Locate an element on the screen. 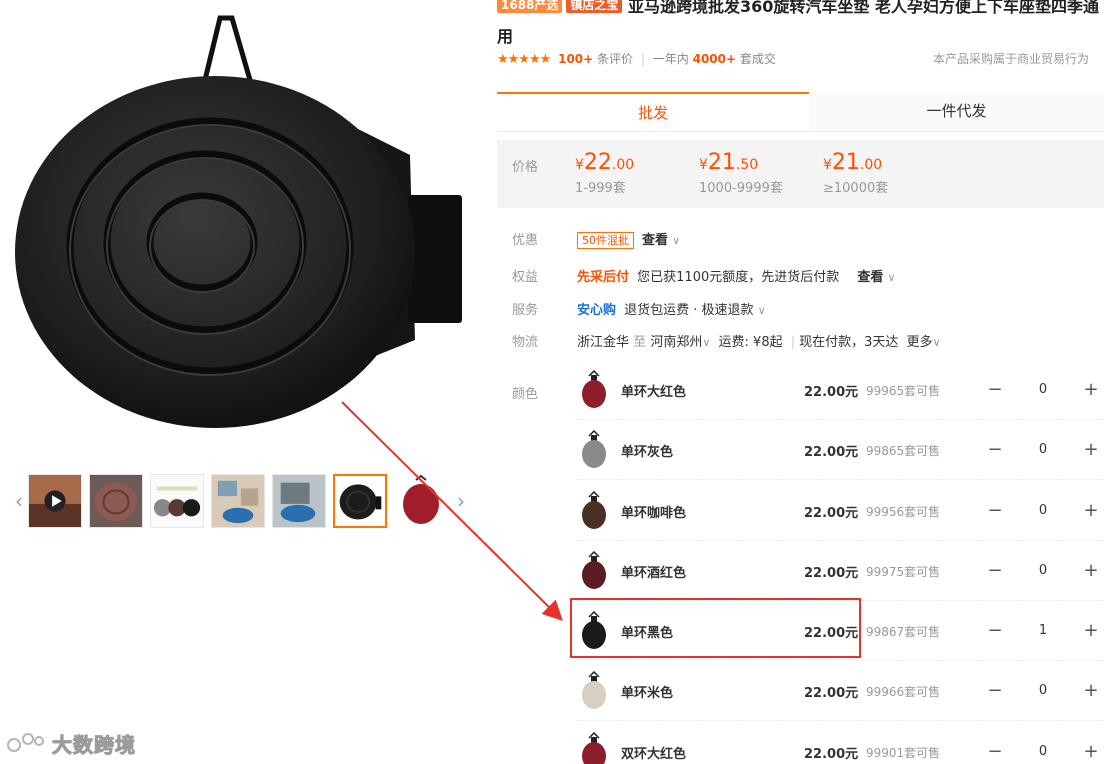 This screenshot has height=764, width=1104. service-title: 安心购 is located at coordinates (597, 310).